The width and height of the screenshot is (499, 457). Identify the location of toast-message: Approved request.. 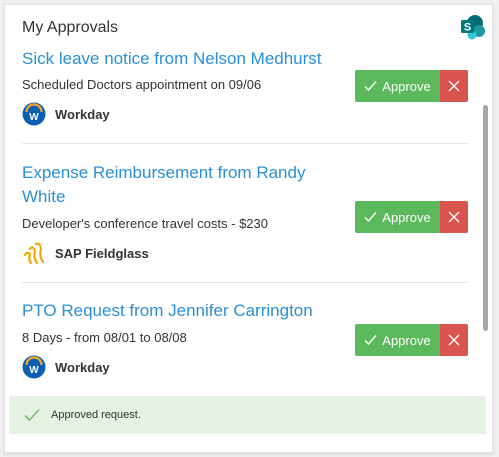
(96, 415).